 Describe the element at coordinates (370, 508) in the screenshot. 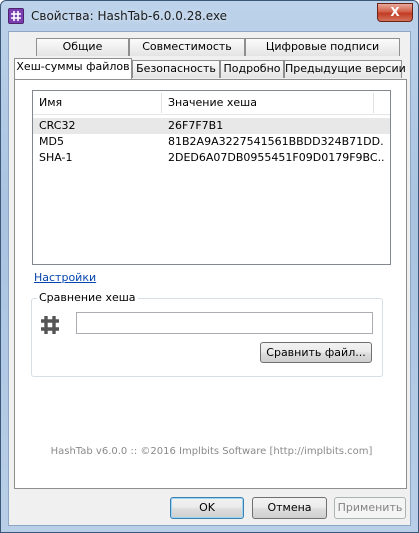

I see `apply-button: Применить` at that location.